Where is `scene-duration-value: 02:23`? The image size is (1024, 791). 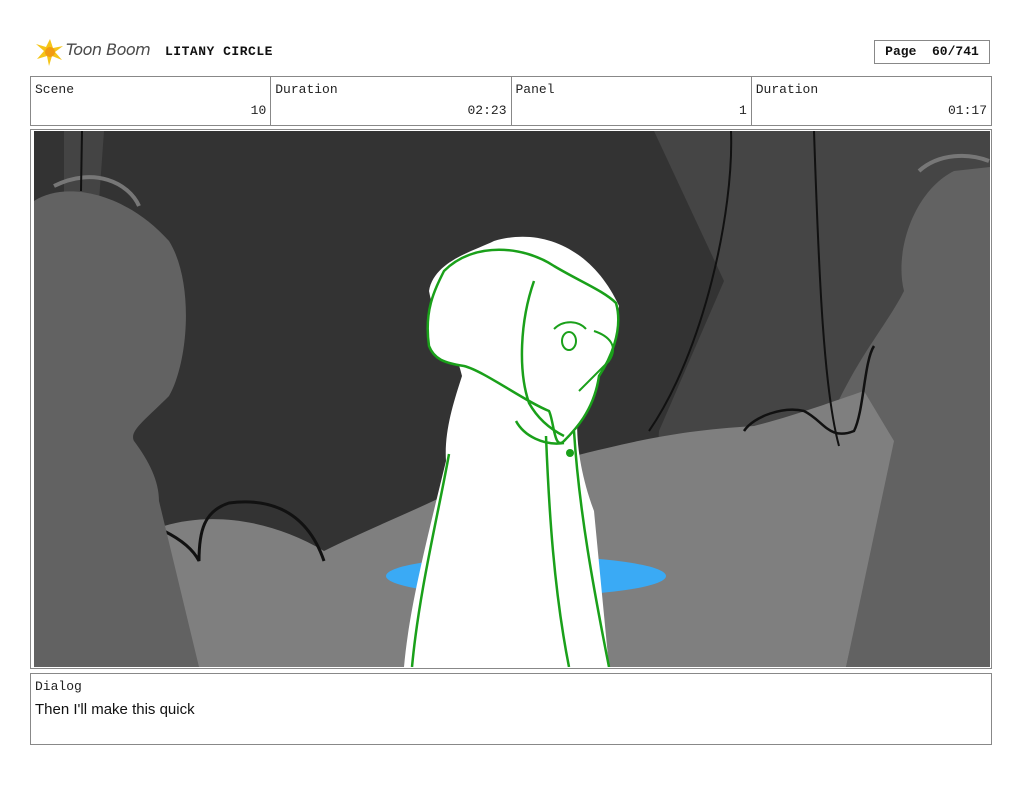
scene-duration-value: 02:23 is located at coordinates (487, 110).